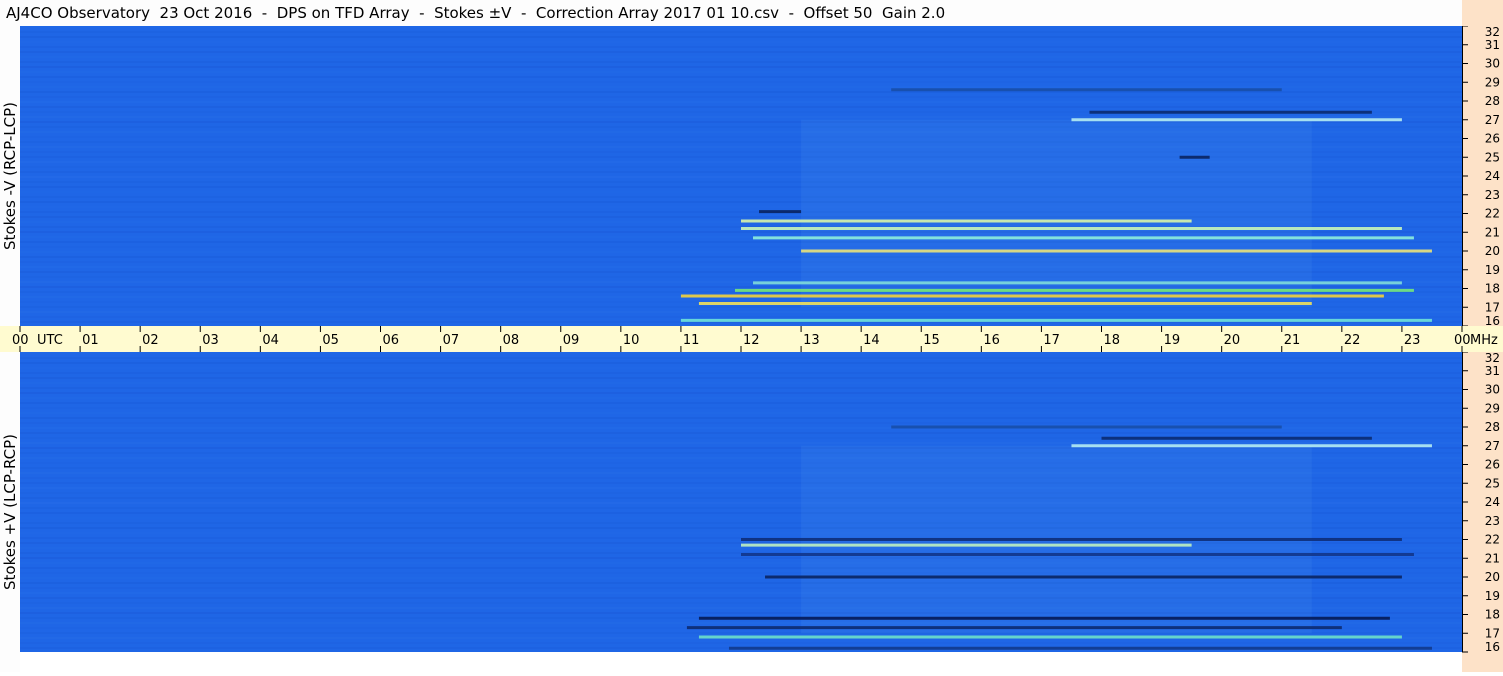 The width and height of the screenshot is (1503, 676). What do you see at coordinates (391, 340) in the screenshot?
I see `time-tick-label: 06` at bounding box center [391, 340].